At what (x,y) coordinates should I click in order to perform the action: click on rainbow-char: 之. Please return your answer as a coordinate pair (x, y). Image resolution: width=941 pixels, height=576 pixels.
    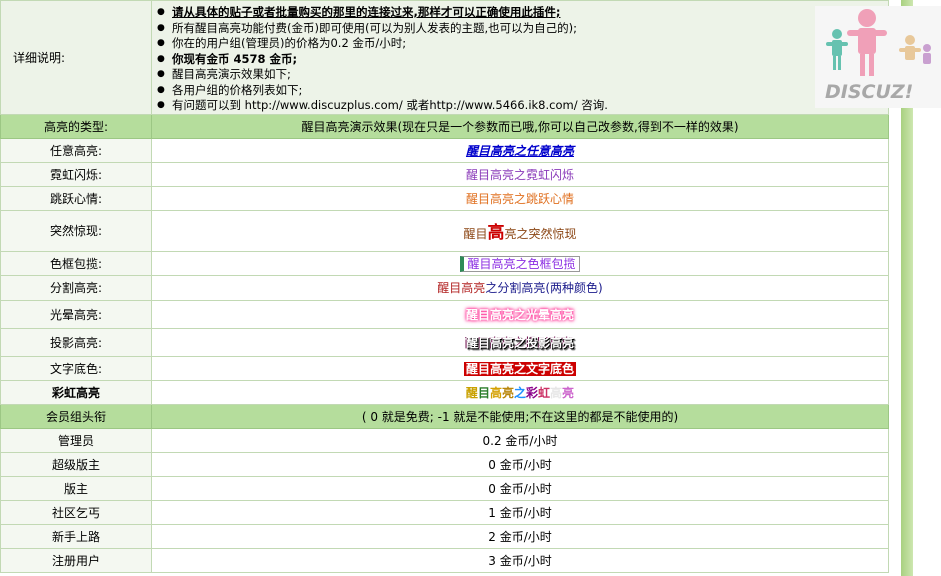
    Looking at the image, I should click on (519, 392).